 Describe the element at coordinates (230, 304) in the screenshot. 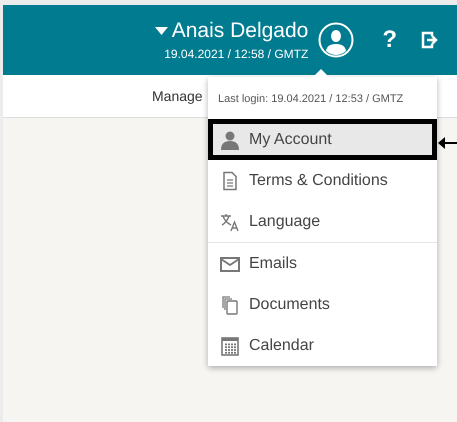

I see `documents-icon` at that location.